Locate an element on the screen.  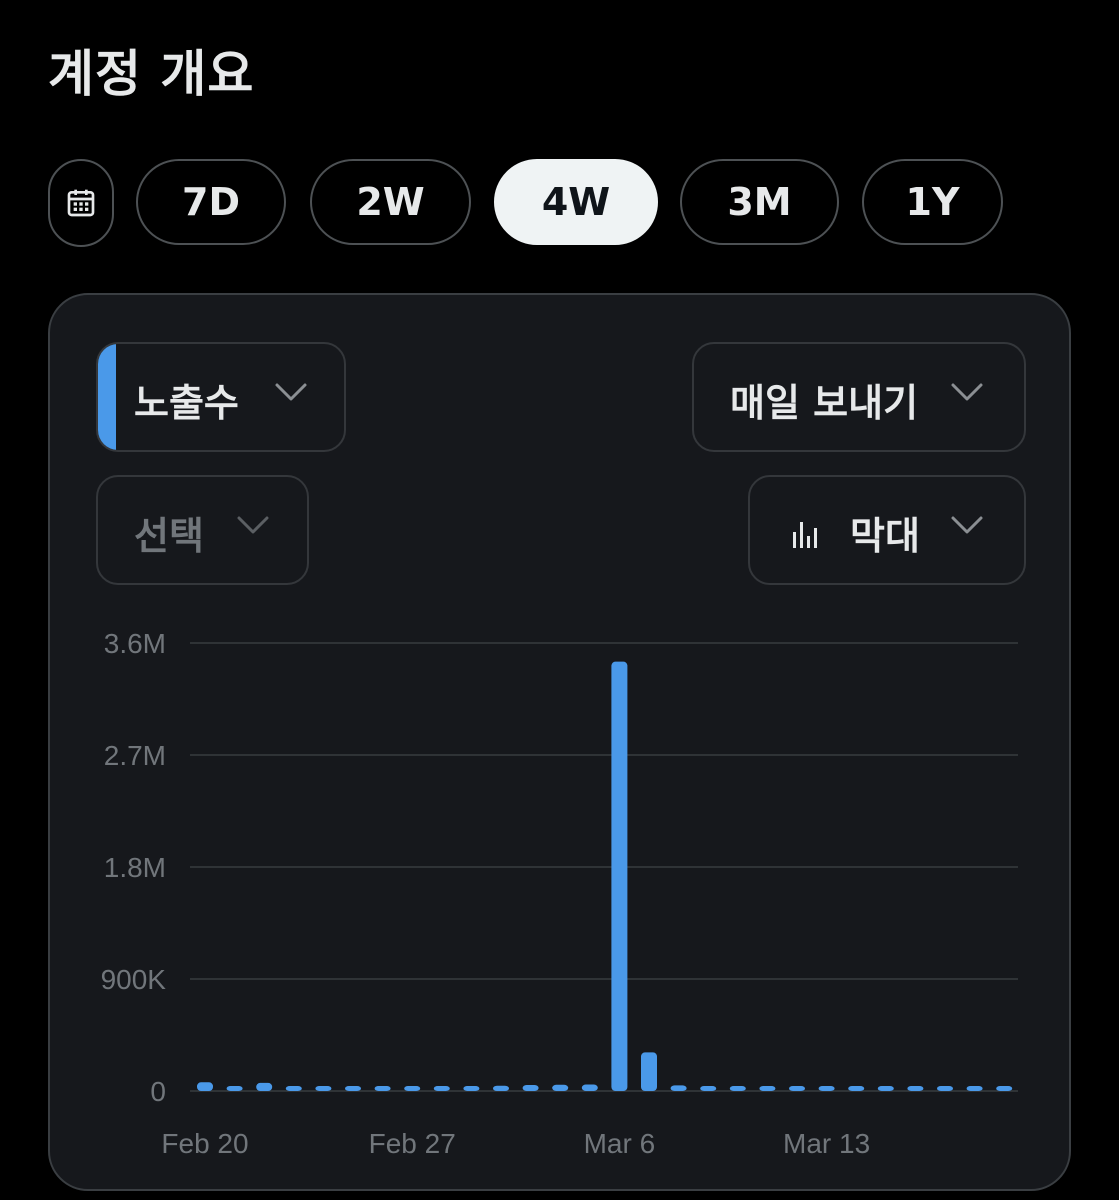
y-tick-label: 3.6M is located at coordinates (135, 643).